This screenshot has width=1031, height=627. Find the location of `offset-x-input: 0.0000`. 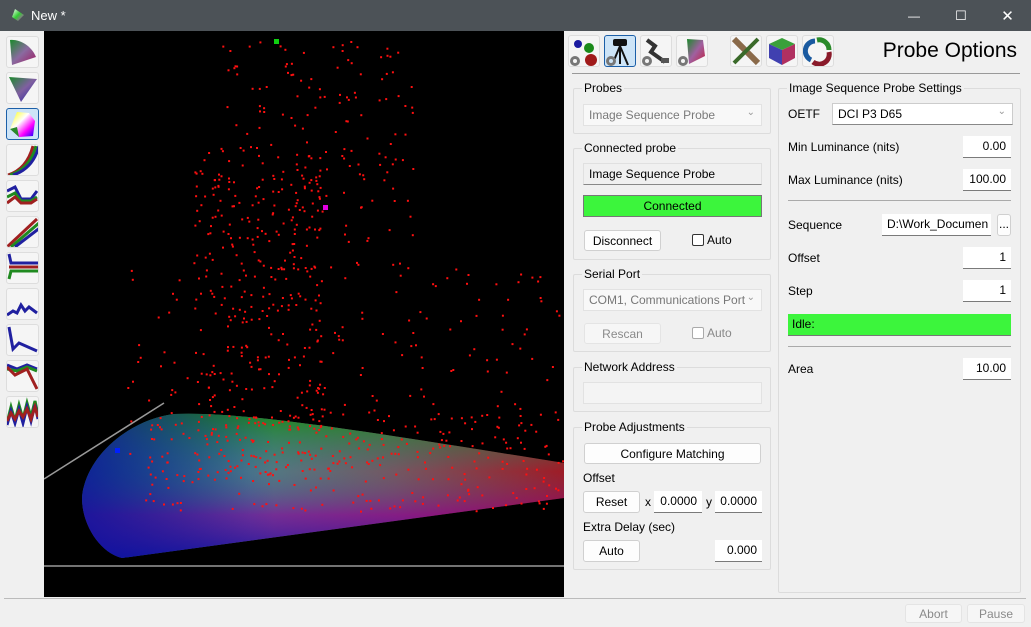

offset-x-input: 0.0000 is located at coordinates (678, 502).